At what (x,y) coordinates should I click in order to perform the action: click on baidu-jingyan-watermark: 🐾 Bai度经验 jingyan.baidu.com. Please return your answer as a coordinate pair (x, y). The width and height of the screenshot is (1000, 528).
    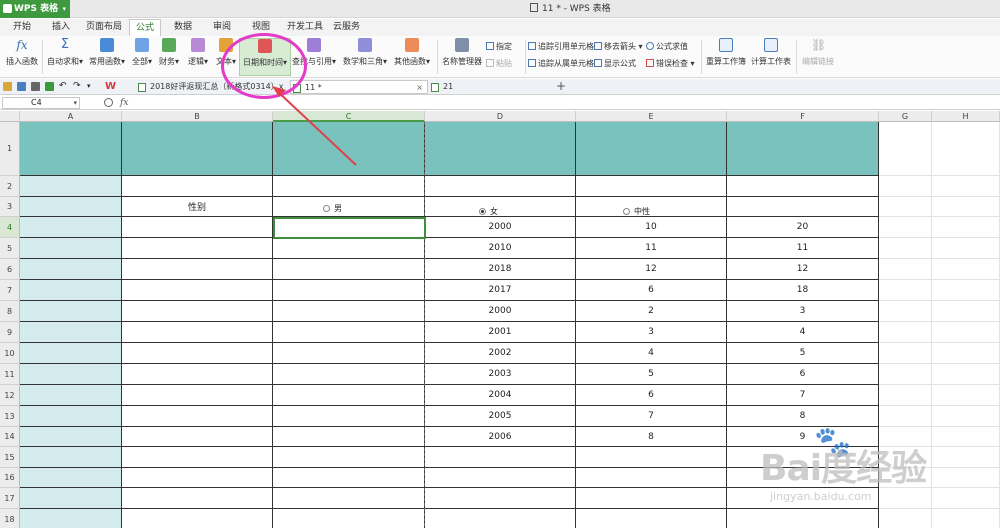
    Looking at the image, I should click on (843, 464).